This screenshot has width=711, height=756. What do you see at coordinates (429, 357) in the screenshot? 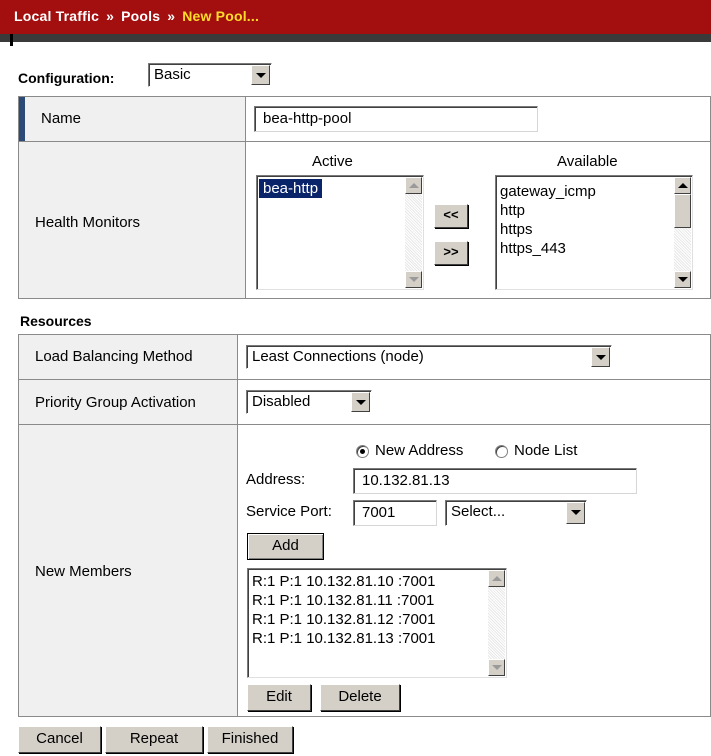
I see `lb-method-select: Least Connections (node)` at bounding box center [429, 357].